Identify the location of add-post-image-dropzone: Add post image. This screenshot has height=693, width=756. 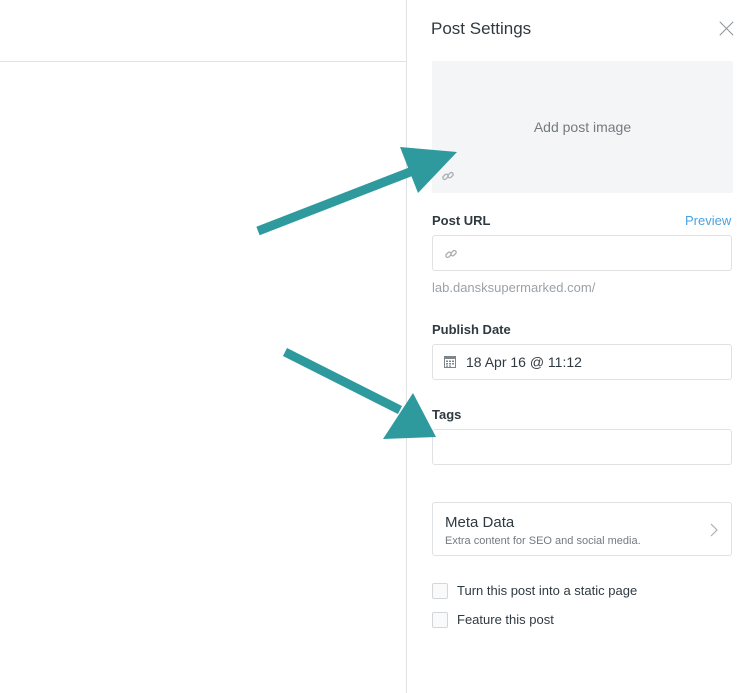
(582, 127).